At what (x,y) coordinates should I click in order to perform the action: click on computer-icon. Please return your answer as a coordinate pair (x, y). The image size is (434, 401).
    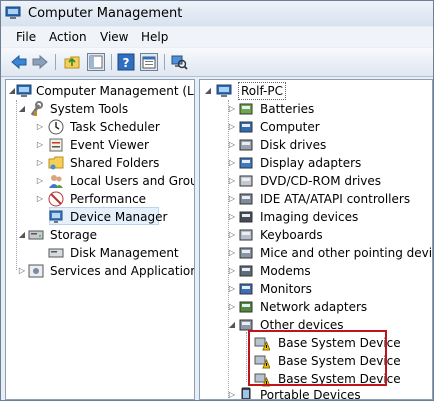
    Looking at the image, I should click on (246, 127).